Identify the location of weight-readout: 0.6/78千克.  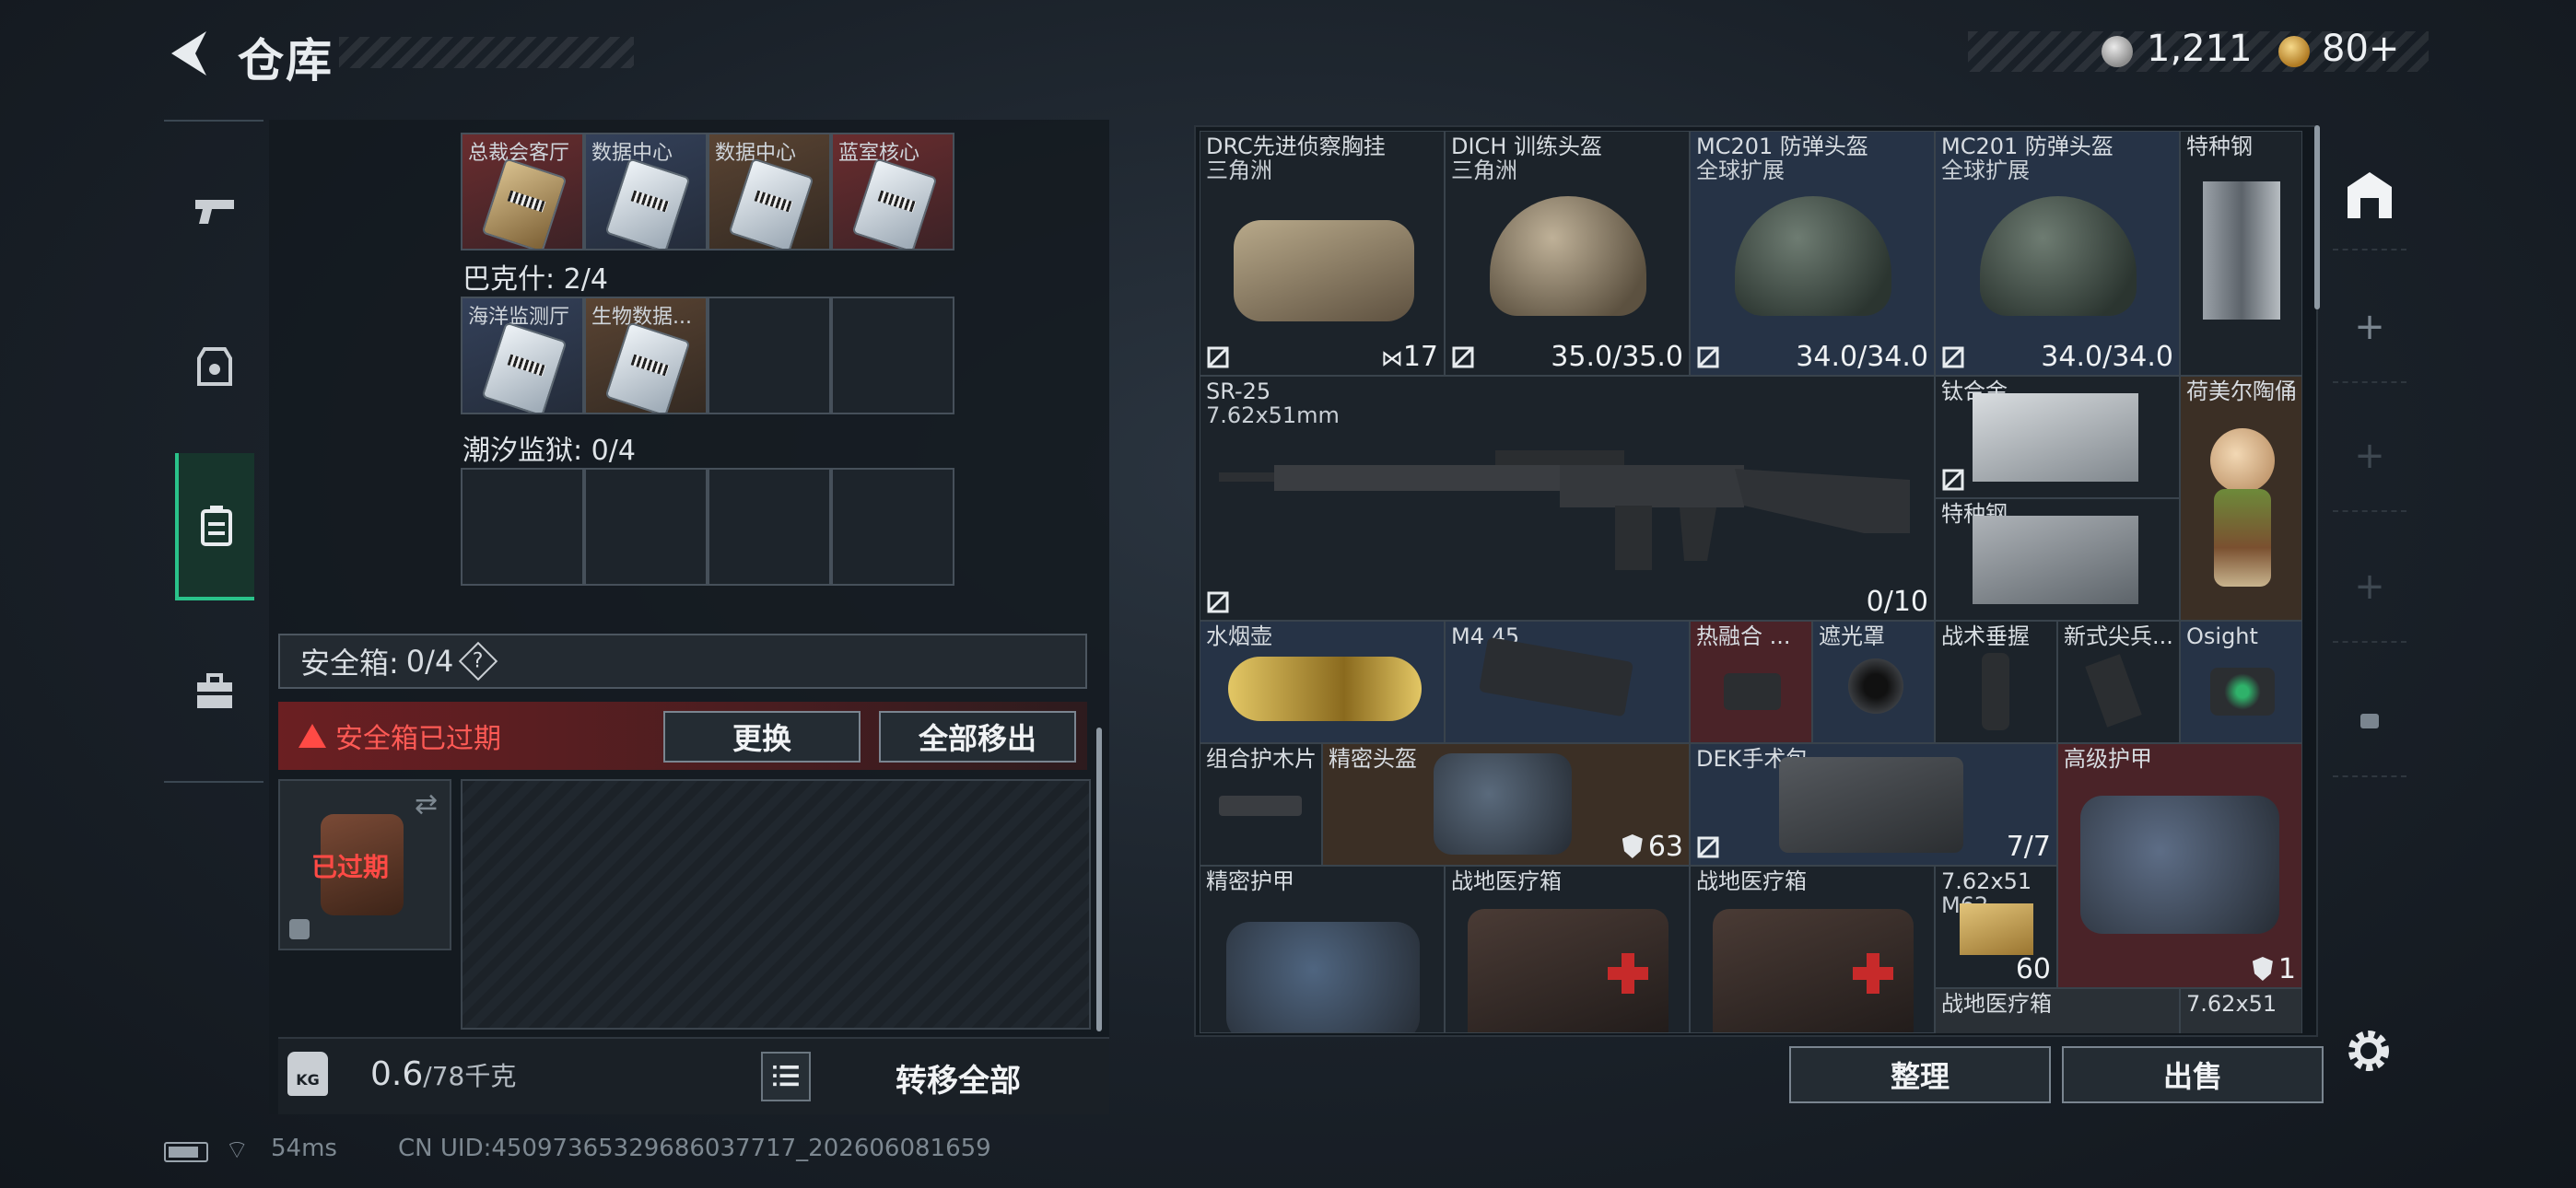
(443, 1074).